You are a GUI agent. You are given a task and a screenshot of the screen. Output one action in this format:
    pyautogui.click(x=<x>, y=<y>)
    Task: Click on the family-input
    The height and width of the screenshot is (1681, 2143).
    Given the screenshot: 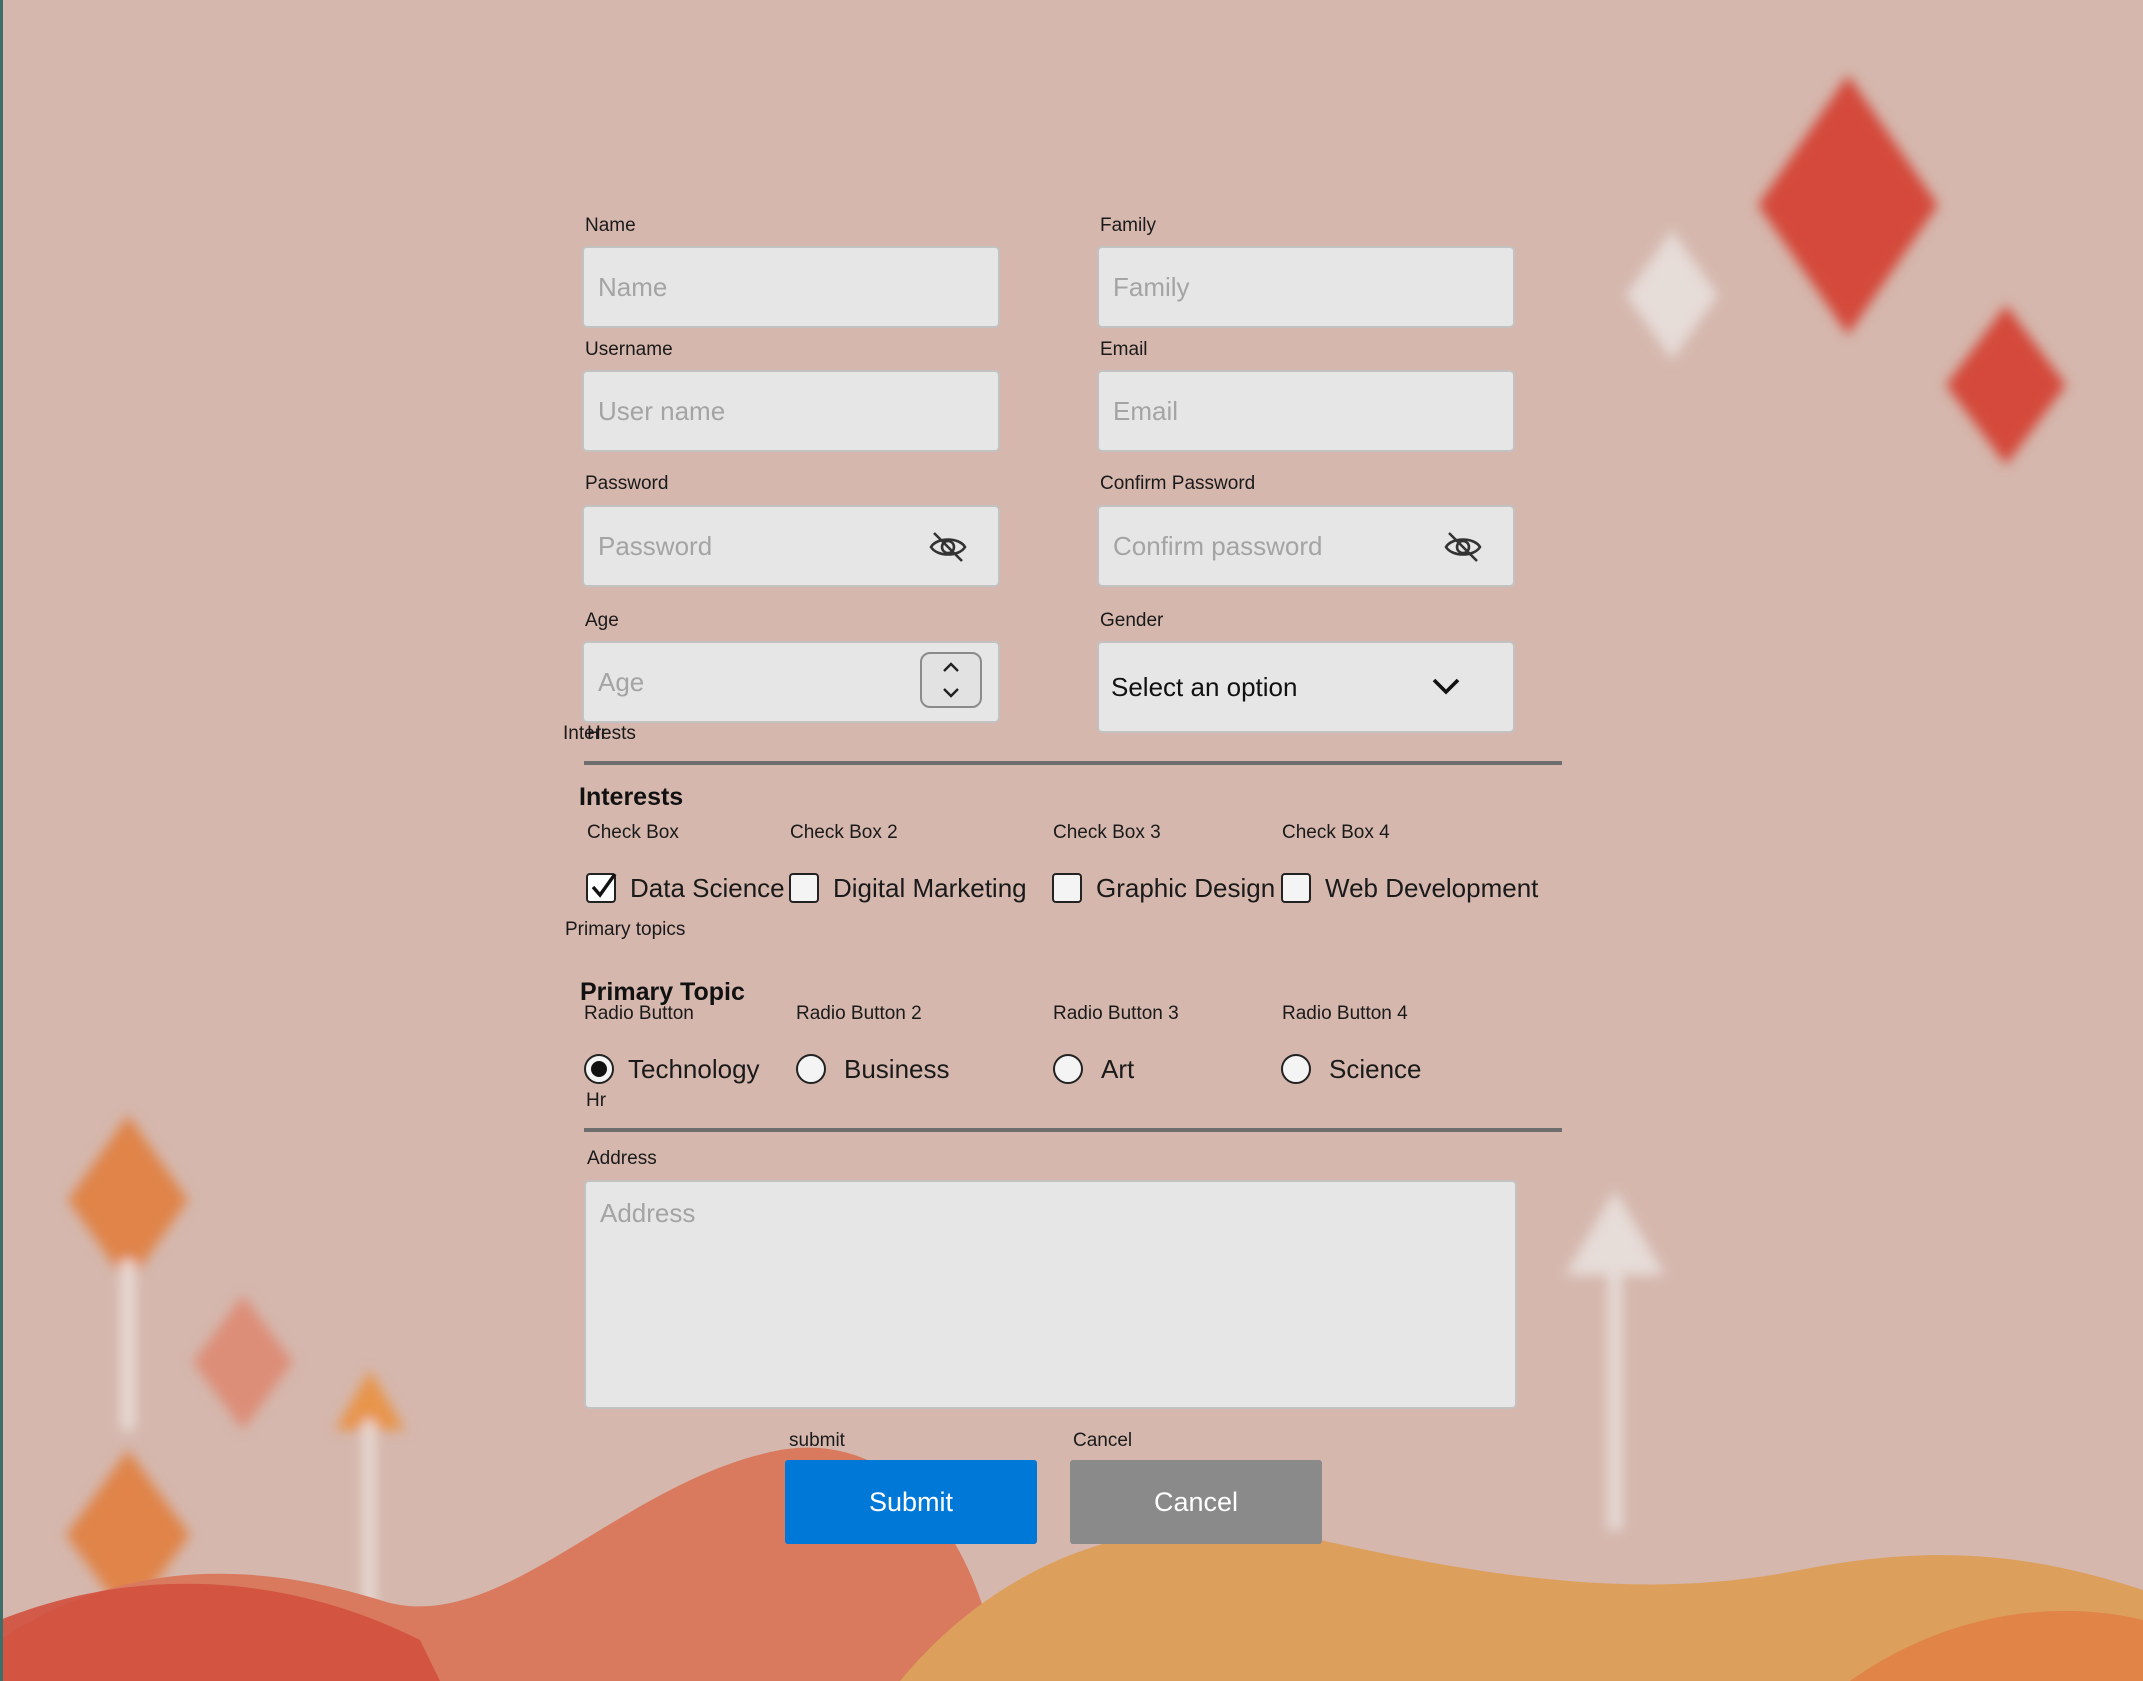 What is the action you would take?
    pyautogui.click(x=1306, y=287)
    